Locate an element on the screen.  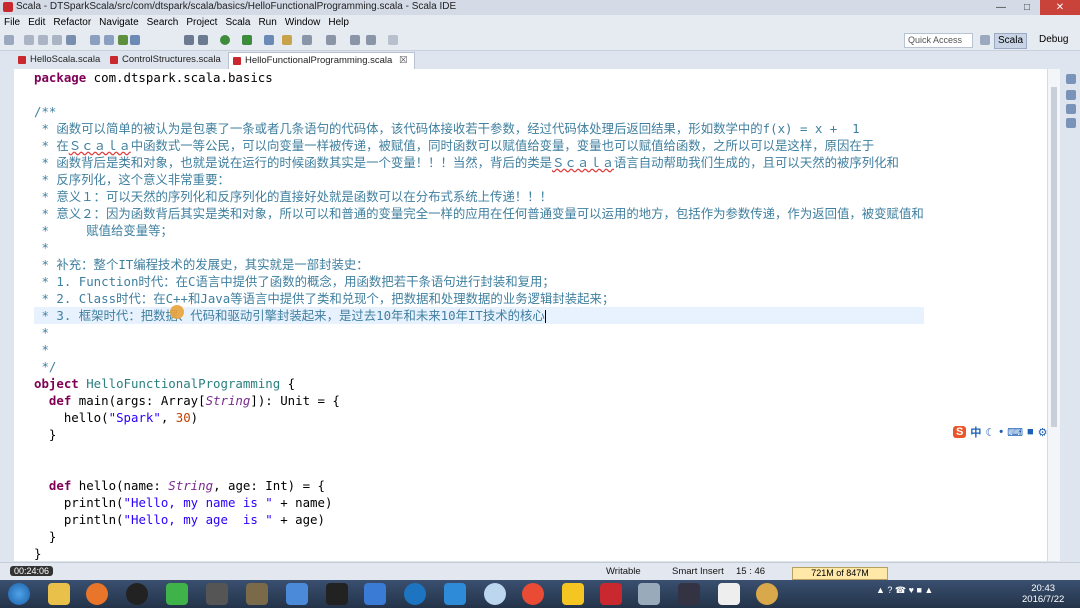
keyword: object is located at coordinates (56, 383).